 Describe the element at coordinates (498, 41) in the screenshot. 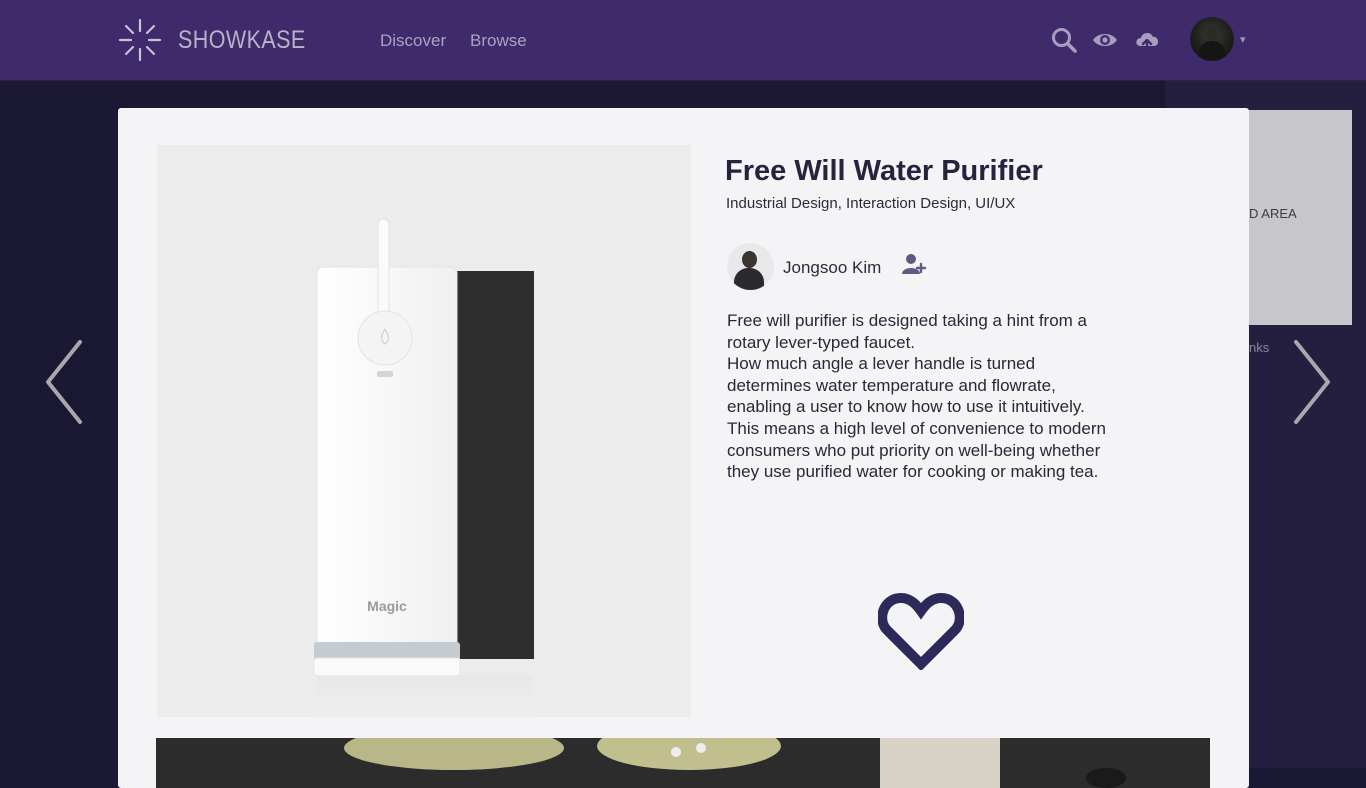

I see `nav-browse: Browse` at that location.